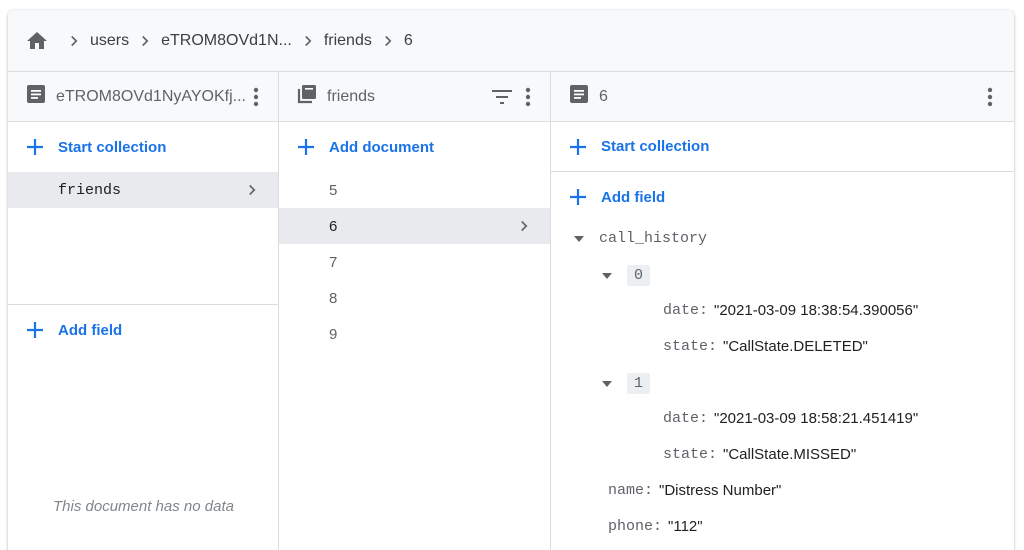 The height and width of the screenshot is (550, 1024). Describe the element at coordinates (90, 190) in the screenshot. I see `collection-label: friends` at that location.